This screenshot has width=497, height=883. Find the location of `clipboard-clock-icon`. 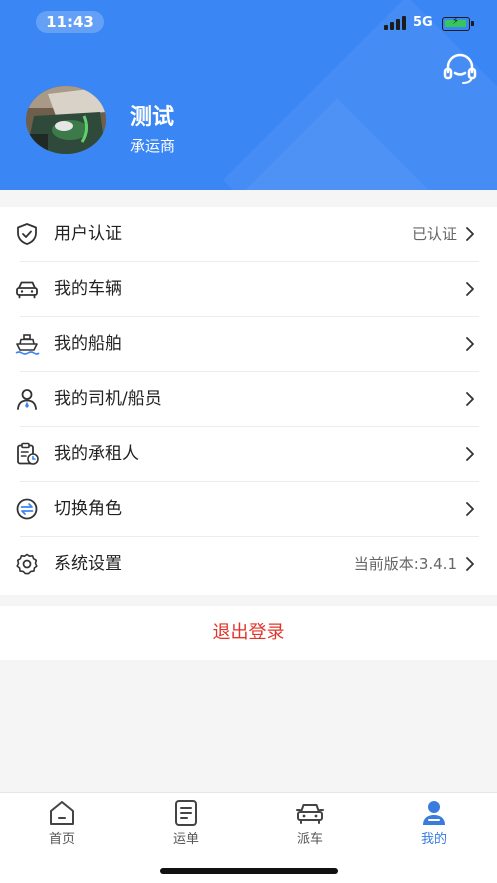

clipboard-clock-icon is located at coordinates (28, 453).